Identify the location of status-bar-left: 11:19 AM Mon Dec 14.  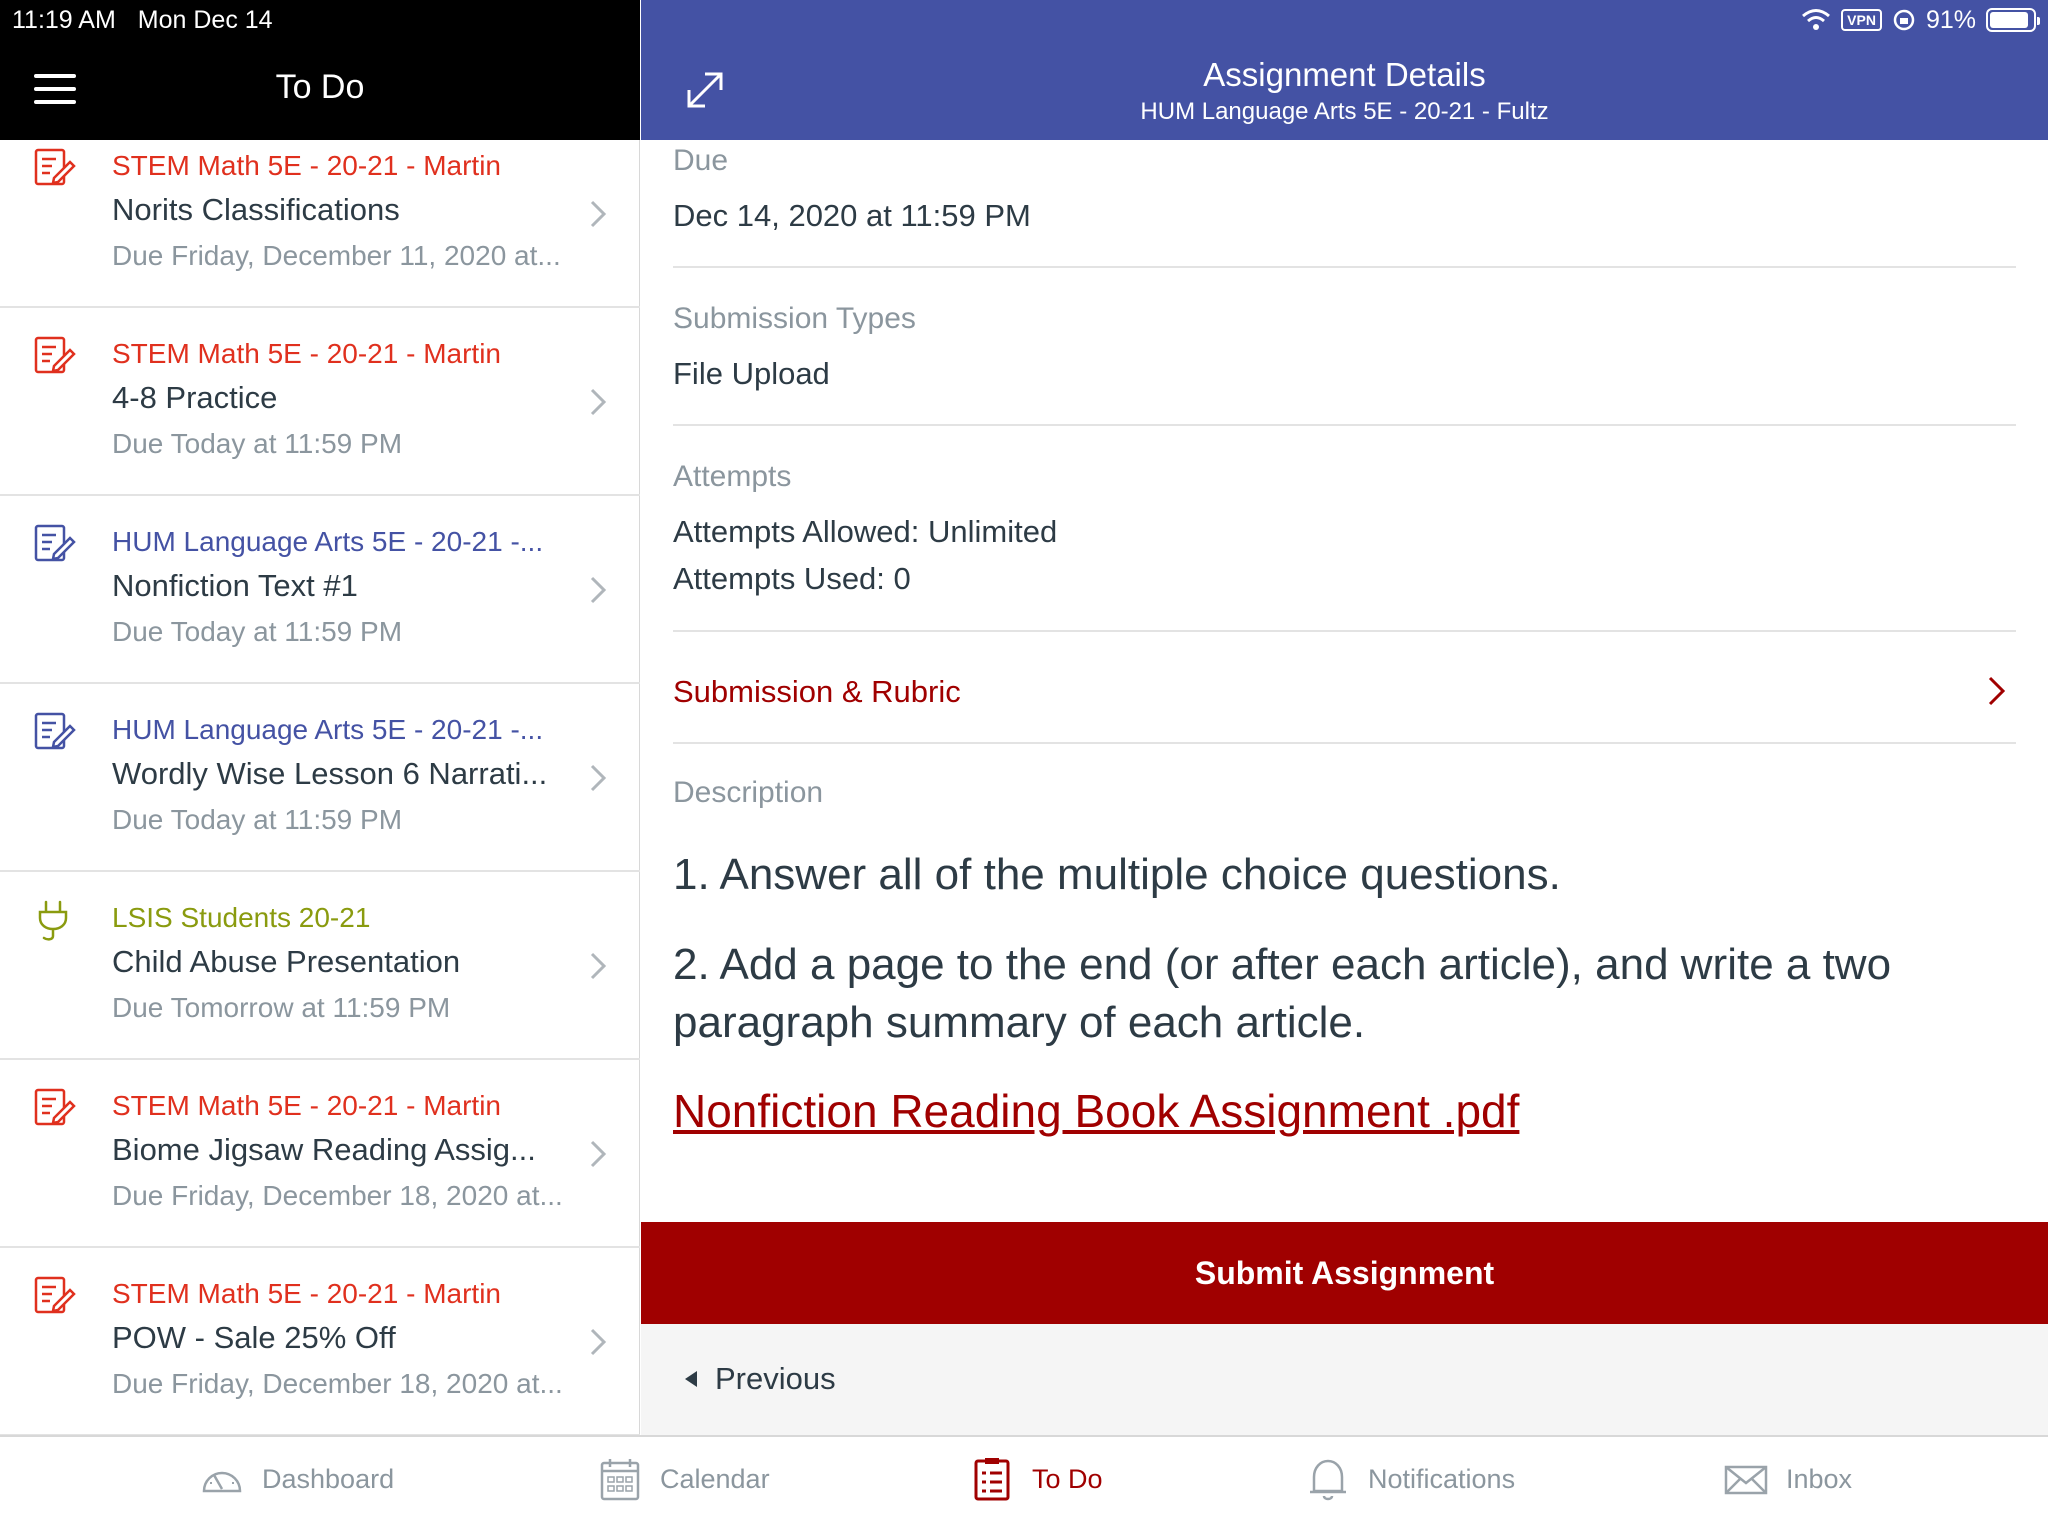
(320, 20).